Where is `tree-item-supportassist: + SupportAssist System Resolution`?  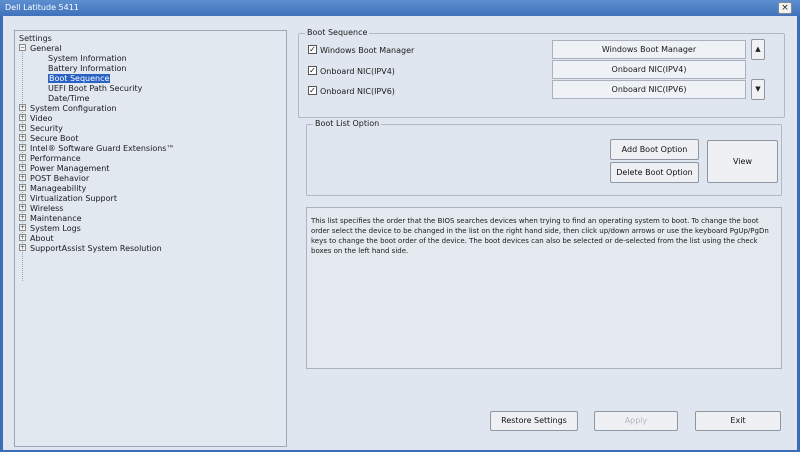
tree-item-supportassist: + SupportAssist System Resolution is located at coordinates (152, 249).